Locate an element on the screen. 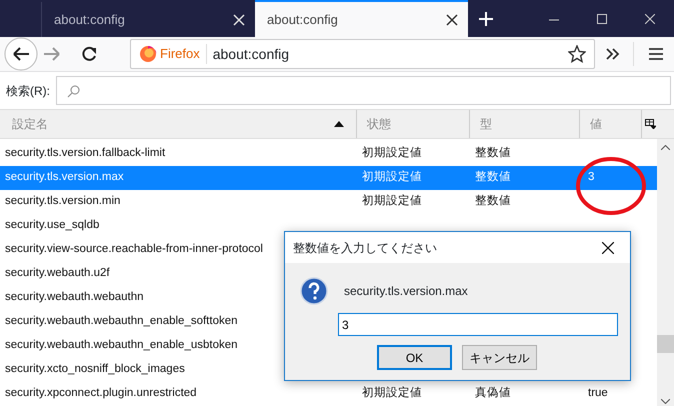 Image resolution: width=674 pixels, height=406 pixels. forward-icon is located at coordinates (52, 54).